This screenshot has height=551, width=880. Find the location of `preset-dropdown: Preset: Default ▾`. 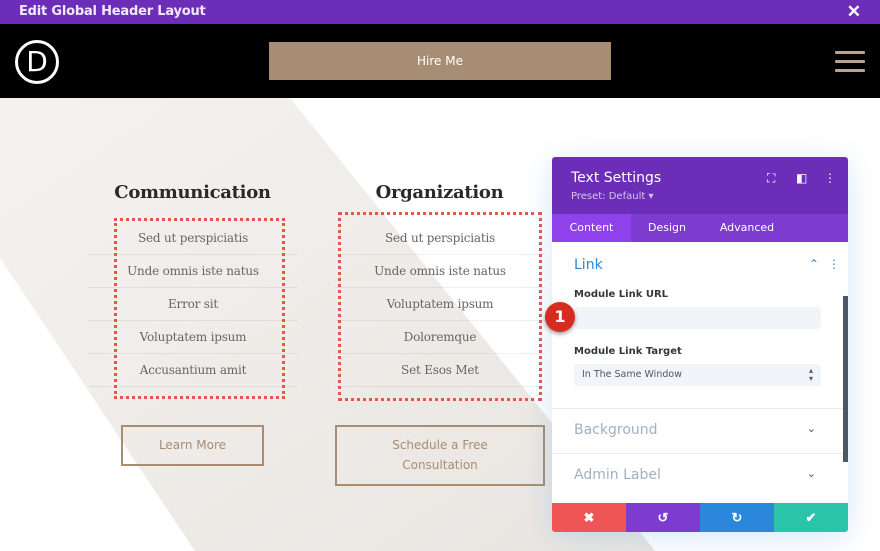

preset-dropdown: Preset: Default ▾ is located at coordinates (612, 196).